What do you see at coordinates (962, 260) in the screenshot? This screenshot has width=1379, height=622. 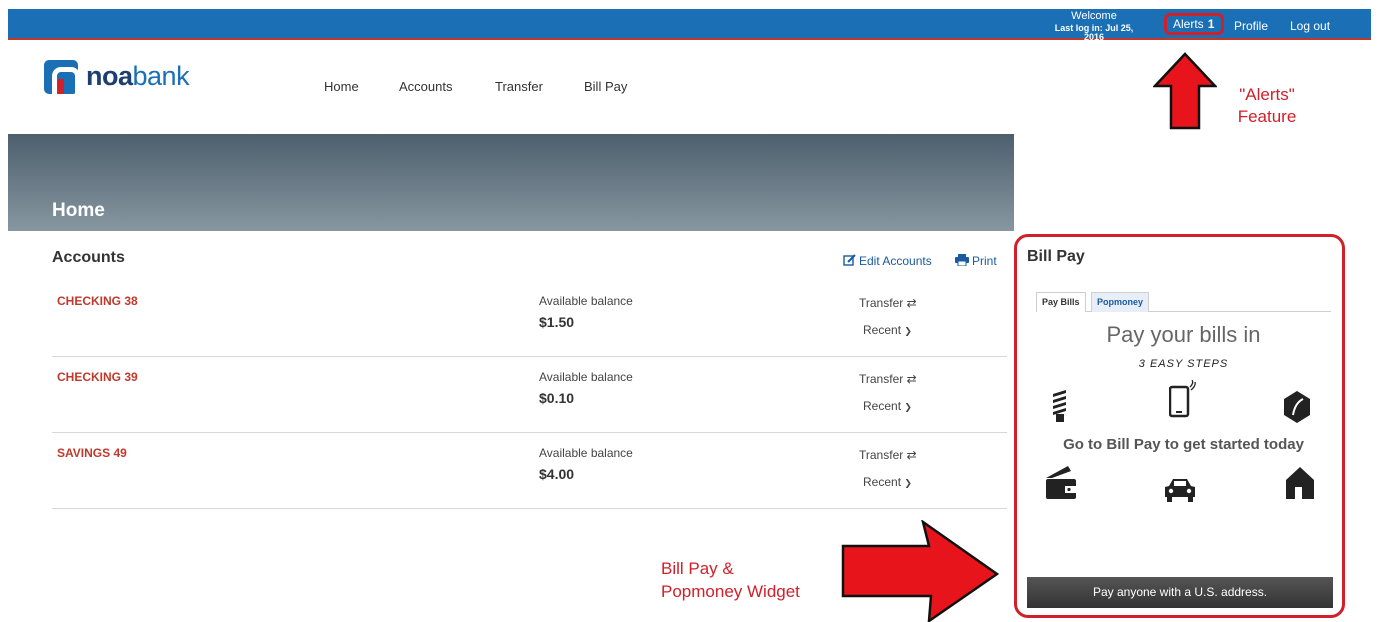 I see `printer-icon` at bounding box center [962, 260].